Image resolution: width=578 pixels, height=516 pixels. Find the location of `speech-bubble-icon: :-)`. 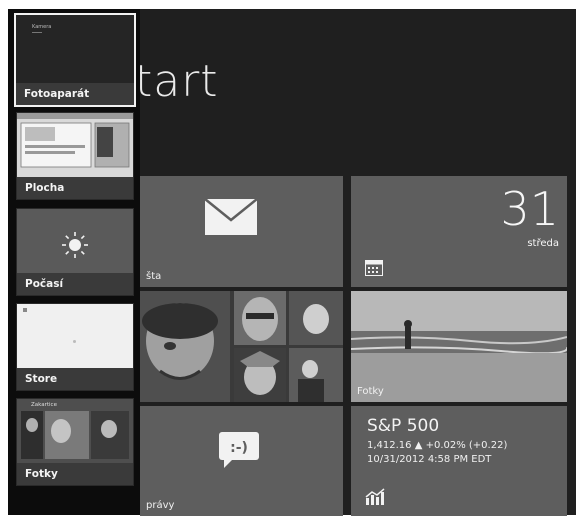

speech-bubble-icon: :-) is located at coordinates (239, 450).